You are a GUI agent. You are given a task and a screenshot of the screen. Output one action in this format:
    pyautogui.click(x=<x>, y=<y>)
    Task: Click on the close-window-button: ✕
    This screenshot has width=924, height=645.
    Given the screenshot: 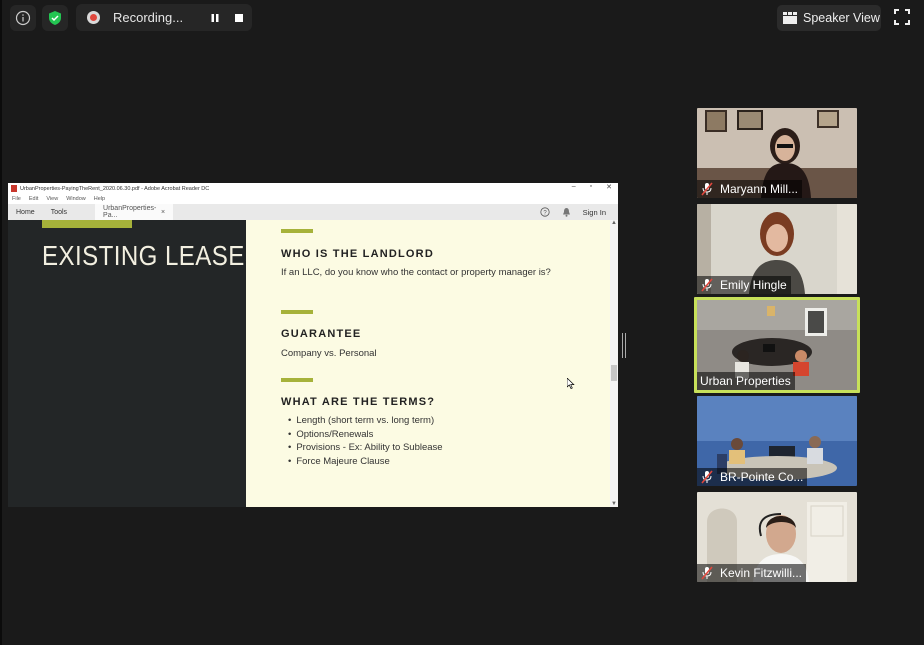 What is the action you would take?
    pyautogui.click(x=609, y=187)
    